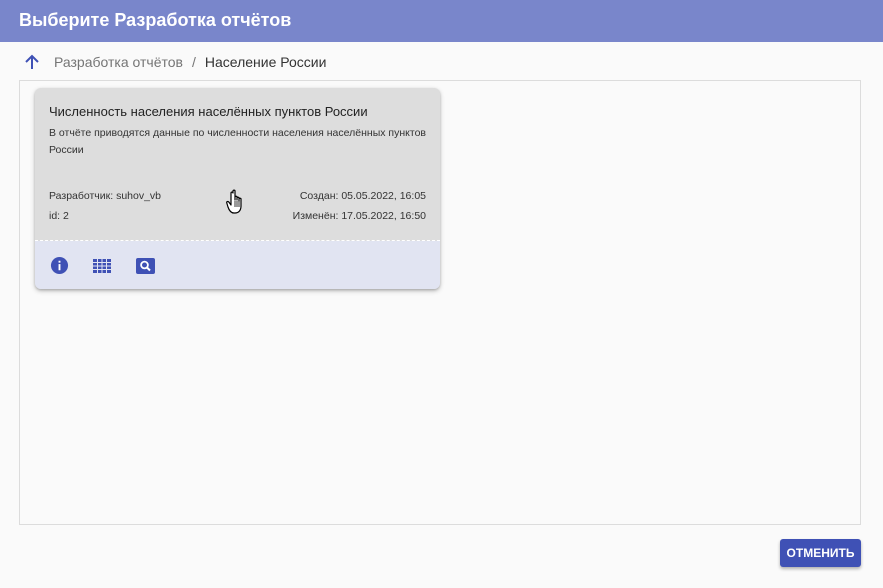 This screenshot has height=588, width=883. What do you see at coordinates (237, 265) in the screenshot?
I see `report-card-actions` at bounding box center [237, 265].